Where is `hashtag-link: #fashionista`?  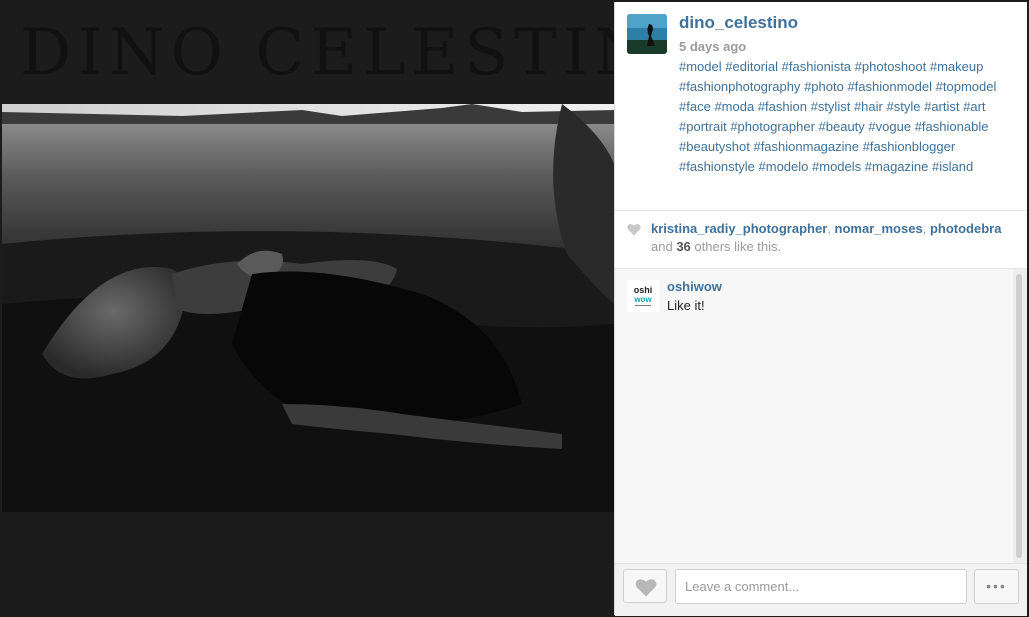
hashtag-link: #fashionista is located at coordinates (816, 66).